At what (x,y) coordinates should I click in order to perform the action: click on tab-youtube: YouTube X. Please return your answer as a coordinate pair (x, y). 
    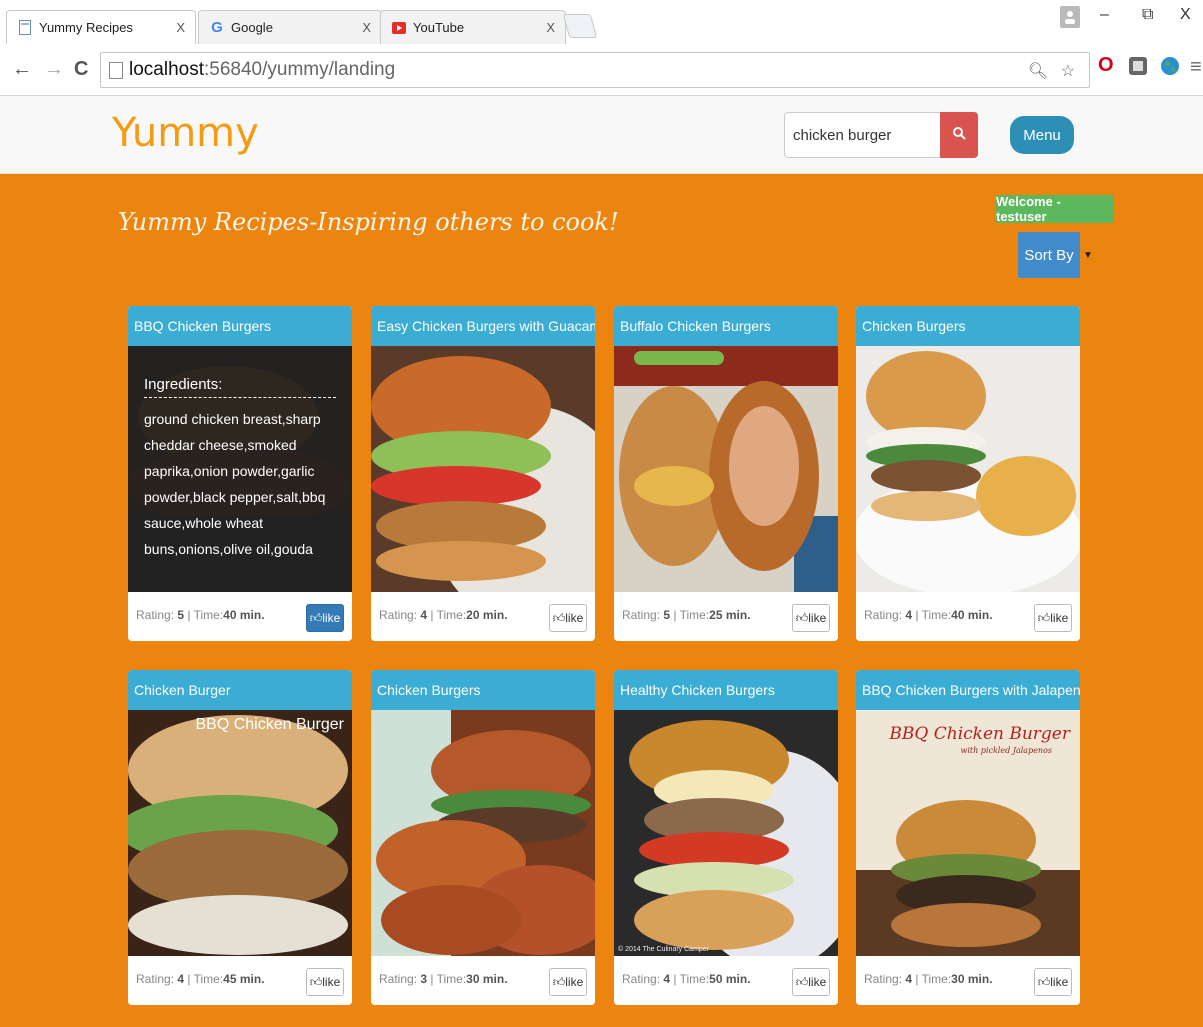
    Looking at the image, I should click on (473, 27).